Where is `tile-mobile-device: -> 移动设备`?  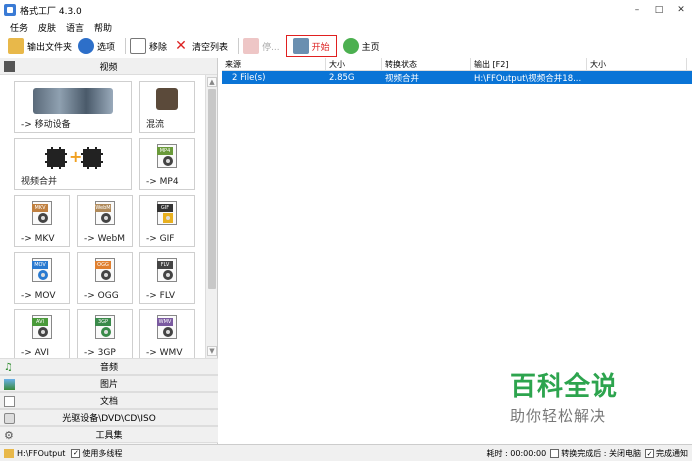
tile-mobile-device: -> 移动设备 is located at coordinates (73, 107).